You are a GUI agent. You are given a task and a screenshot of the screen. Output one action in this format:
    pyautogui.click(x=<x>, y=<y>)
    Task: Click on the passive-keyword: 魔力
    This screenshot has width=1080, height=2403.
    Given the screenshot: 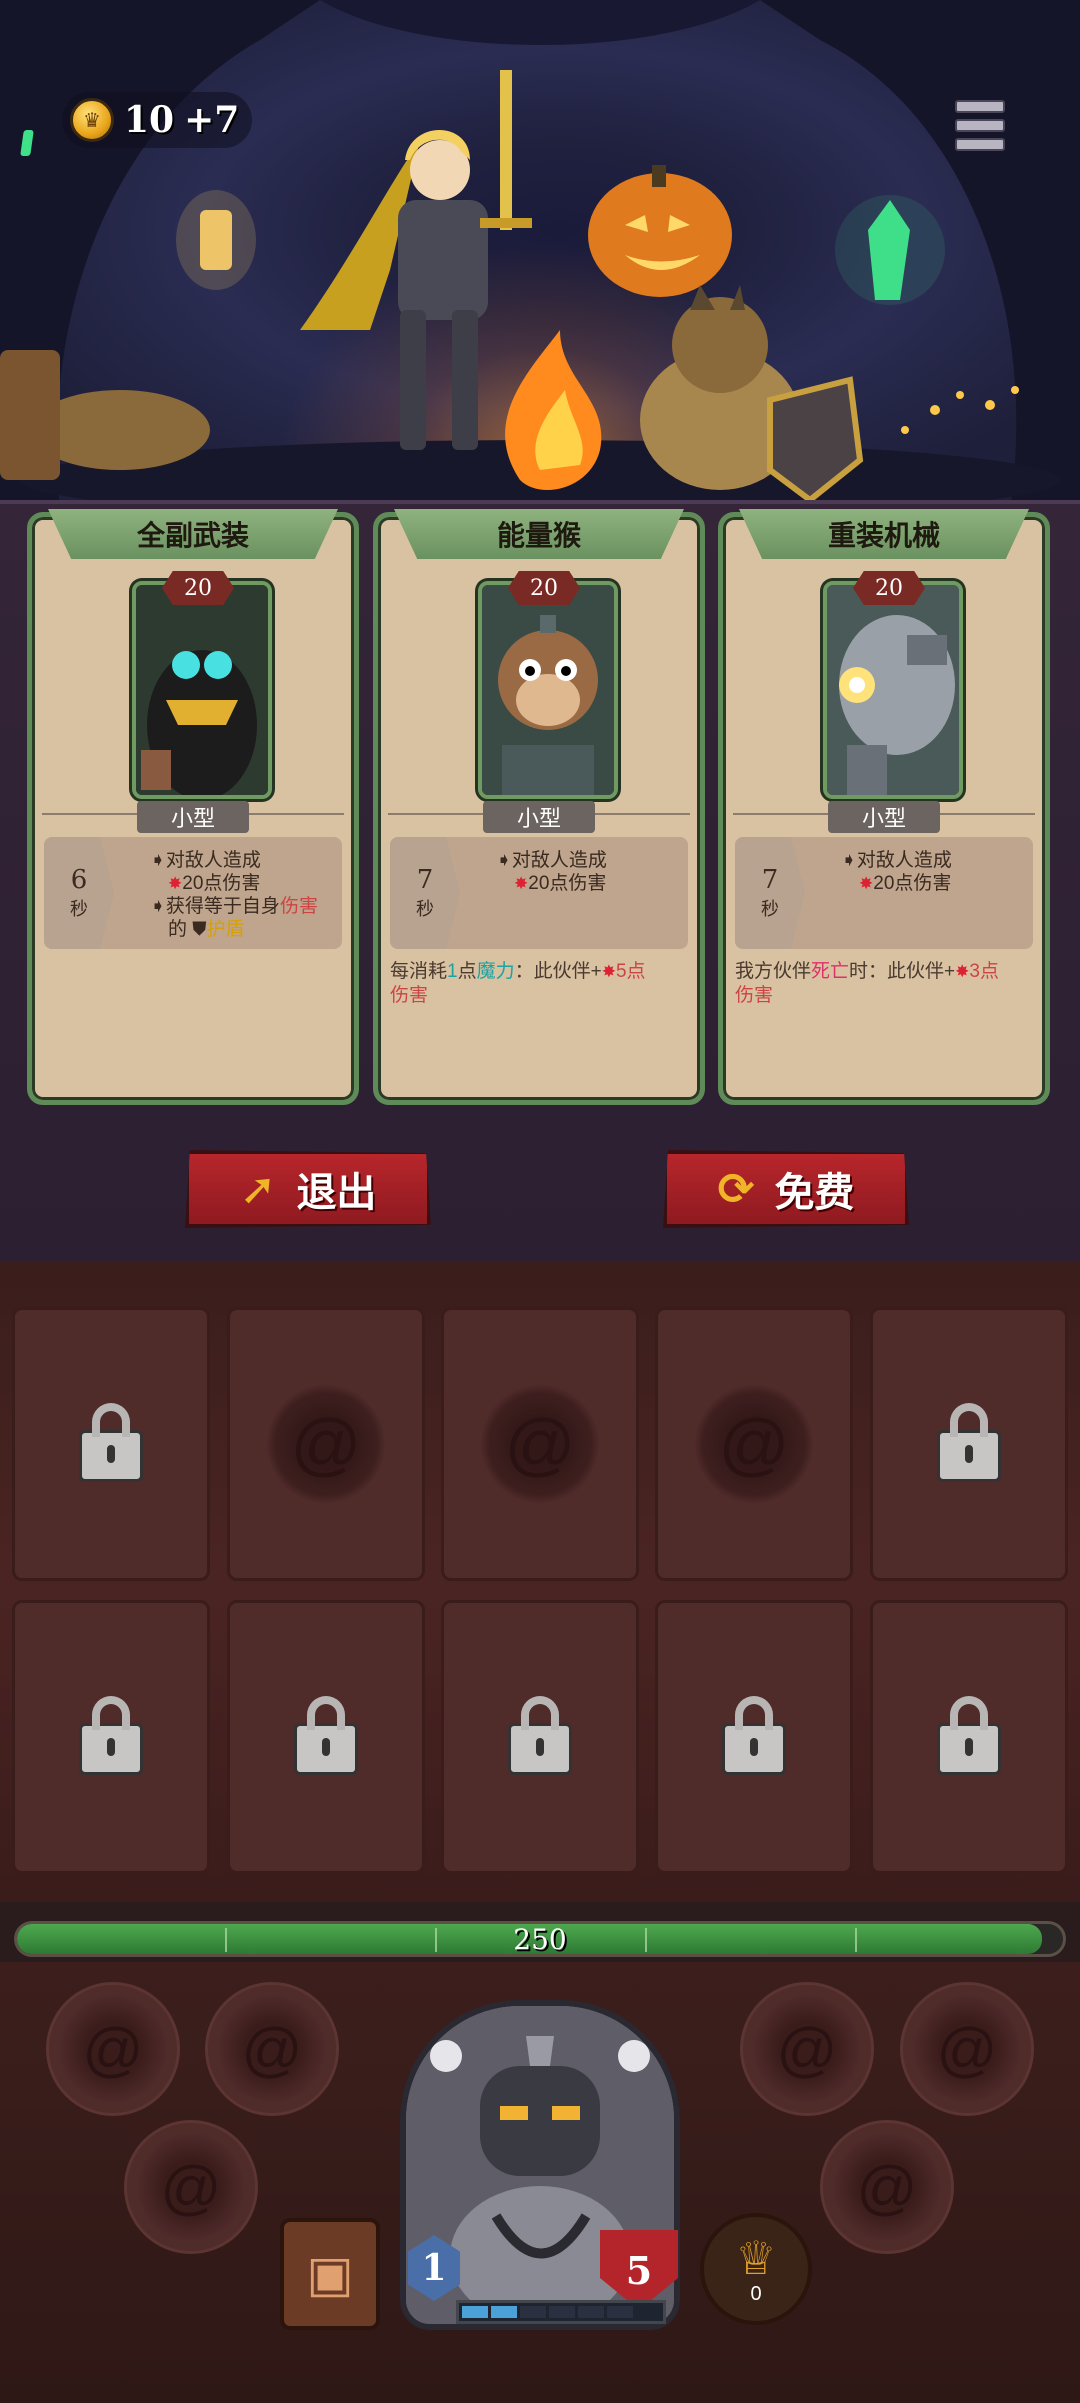 What is the action you would take?
    pyautogui.click(x=495, y=971)
    